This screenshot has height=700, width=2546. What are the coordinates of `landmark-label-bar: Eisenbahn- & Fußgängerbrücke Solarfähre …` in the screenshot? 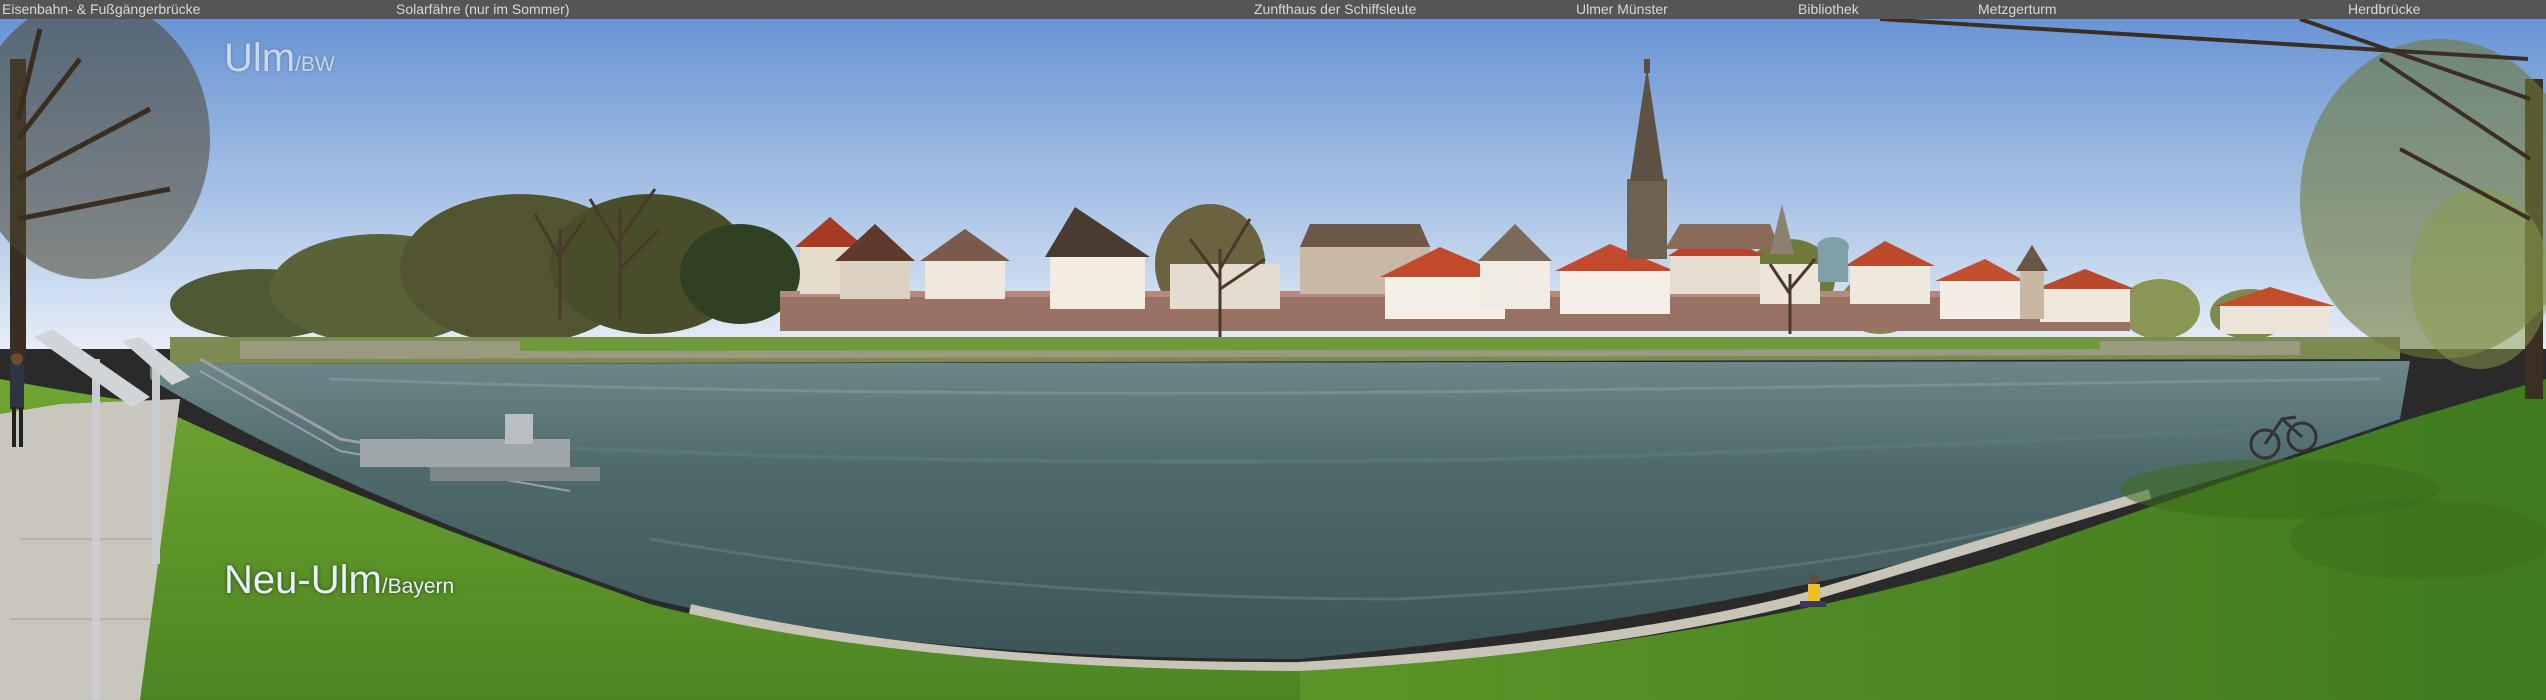 It's located at (1273, 9).